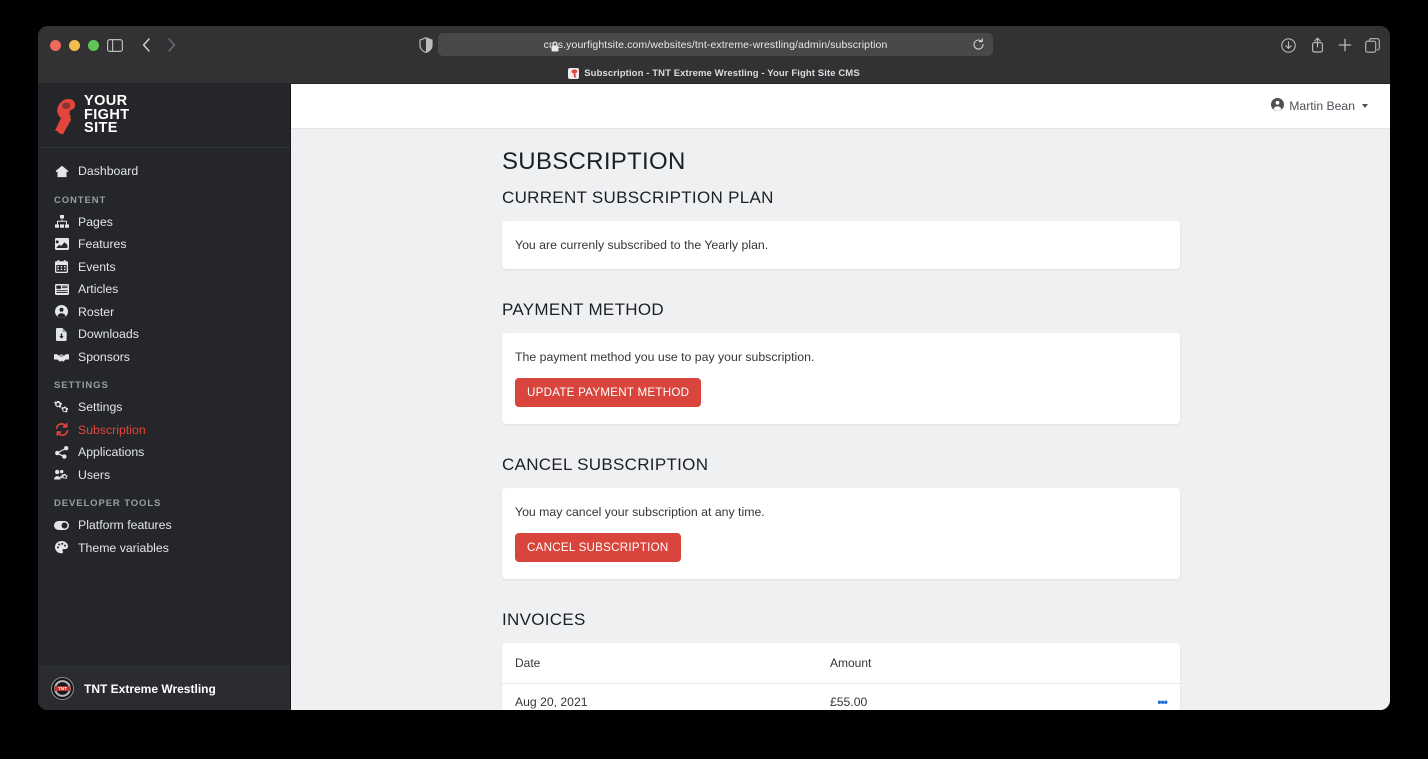 This screenshot has height=759, width=1428. Describe the element at coordinates (55, 45) in the screenshot. I see `close-window-button` at that location.